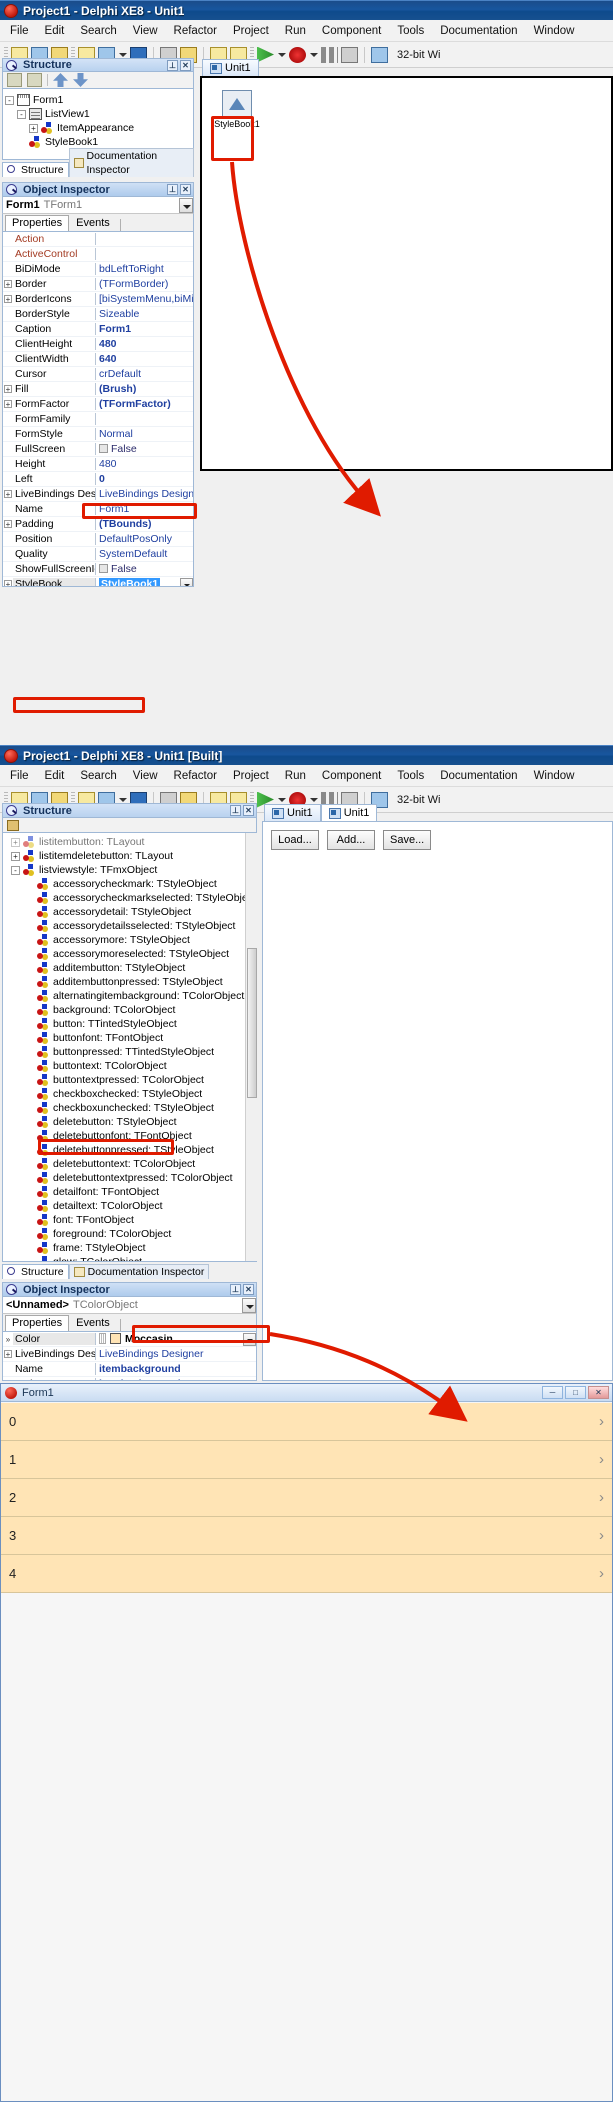  What do you see at coordinates (55, 776) in the screenshot?
I see `menu2-edit: Edit` at bounding box center [55, 776].